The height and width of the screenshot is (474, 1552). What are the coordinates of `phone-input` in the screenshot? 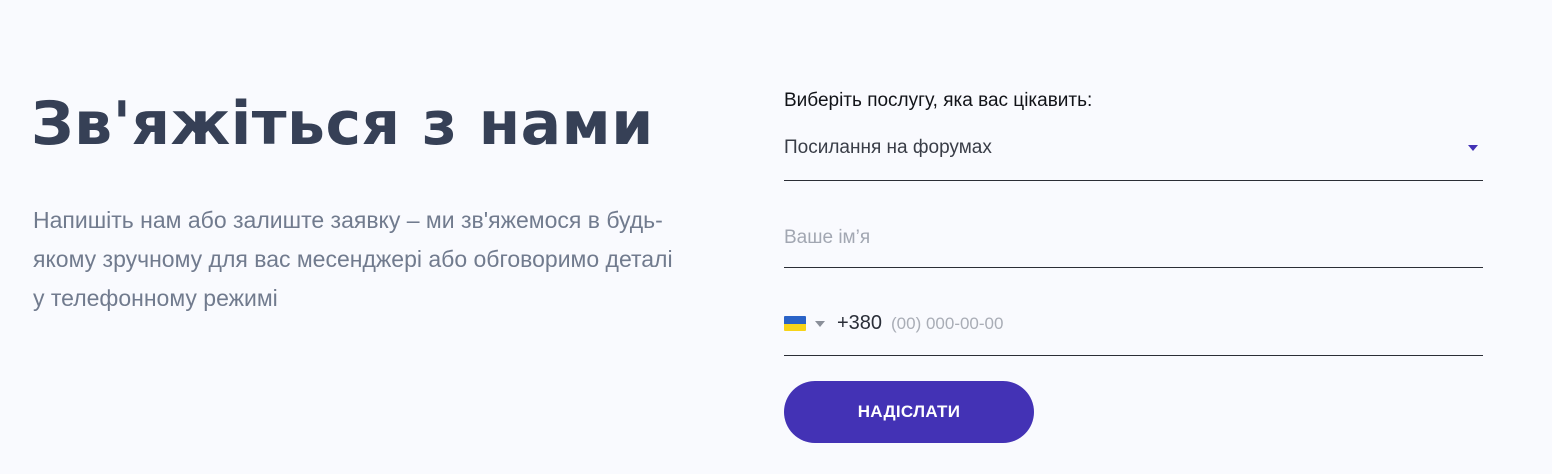 It's located at (1171, 324).